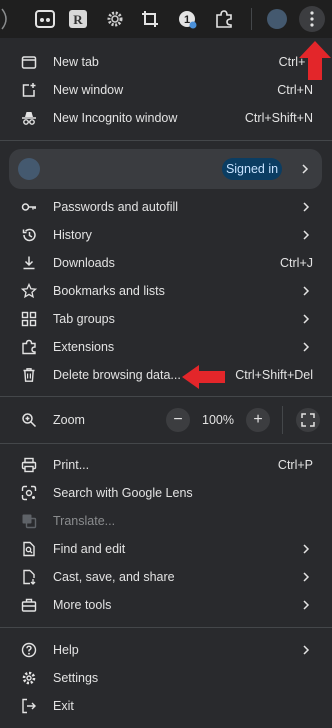  Describe the element at coordinates (29, 62) in the screenshot. I see `new-tab-icon` at that location.